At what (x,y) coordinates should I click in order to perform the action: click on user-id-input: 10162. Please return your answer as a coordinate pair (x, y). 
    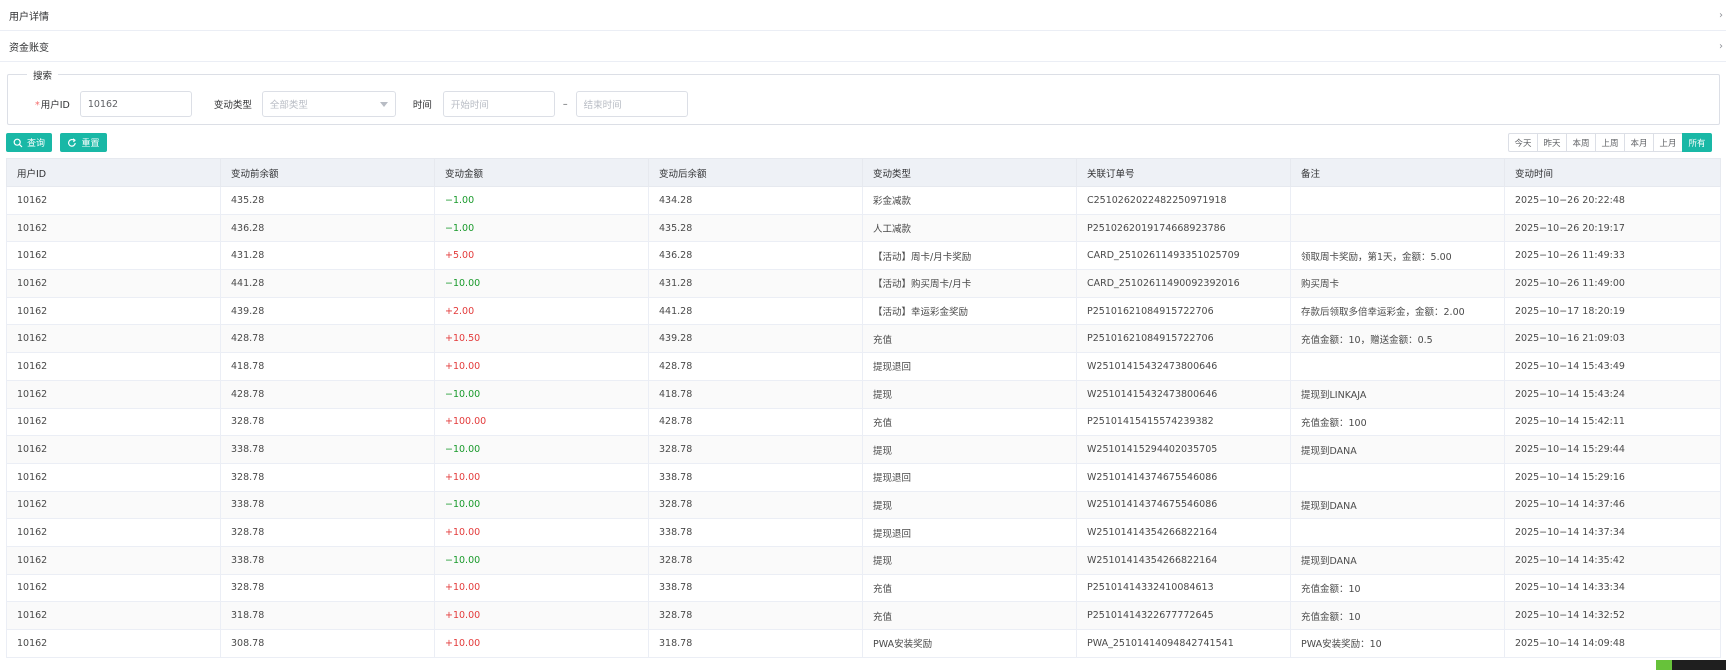
    Looking at the image, I should click on (135, 104).